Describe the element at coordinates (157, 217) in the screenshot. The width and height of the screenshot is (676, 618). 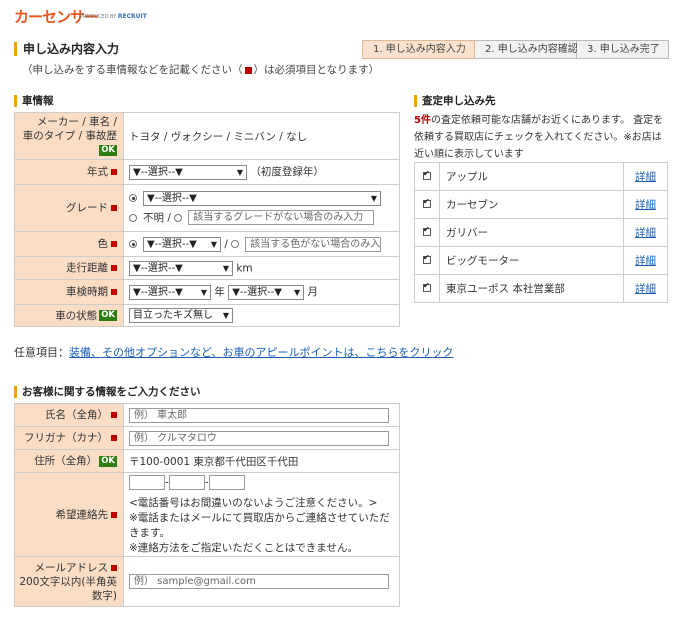
I see `grade-unknown-label: 不明 /` at that location.